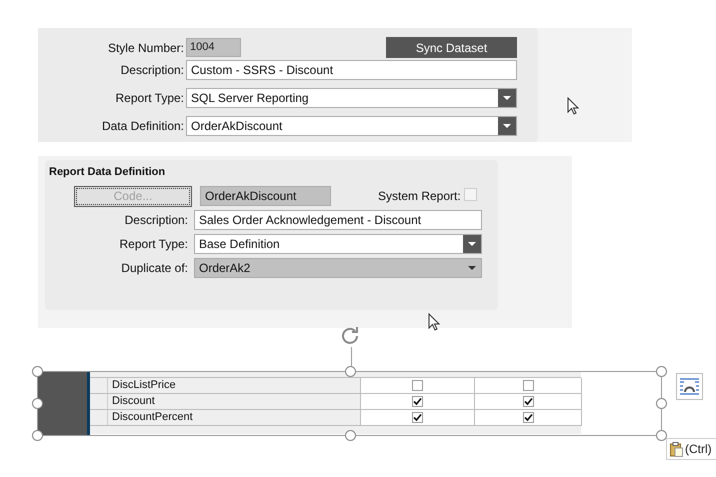 This screenshot has height=477, width=716. Describe the element at coordinates (338, 268) in the screenshot. I see `dropdown-field: OrderAk2` at that location.